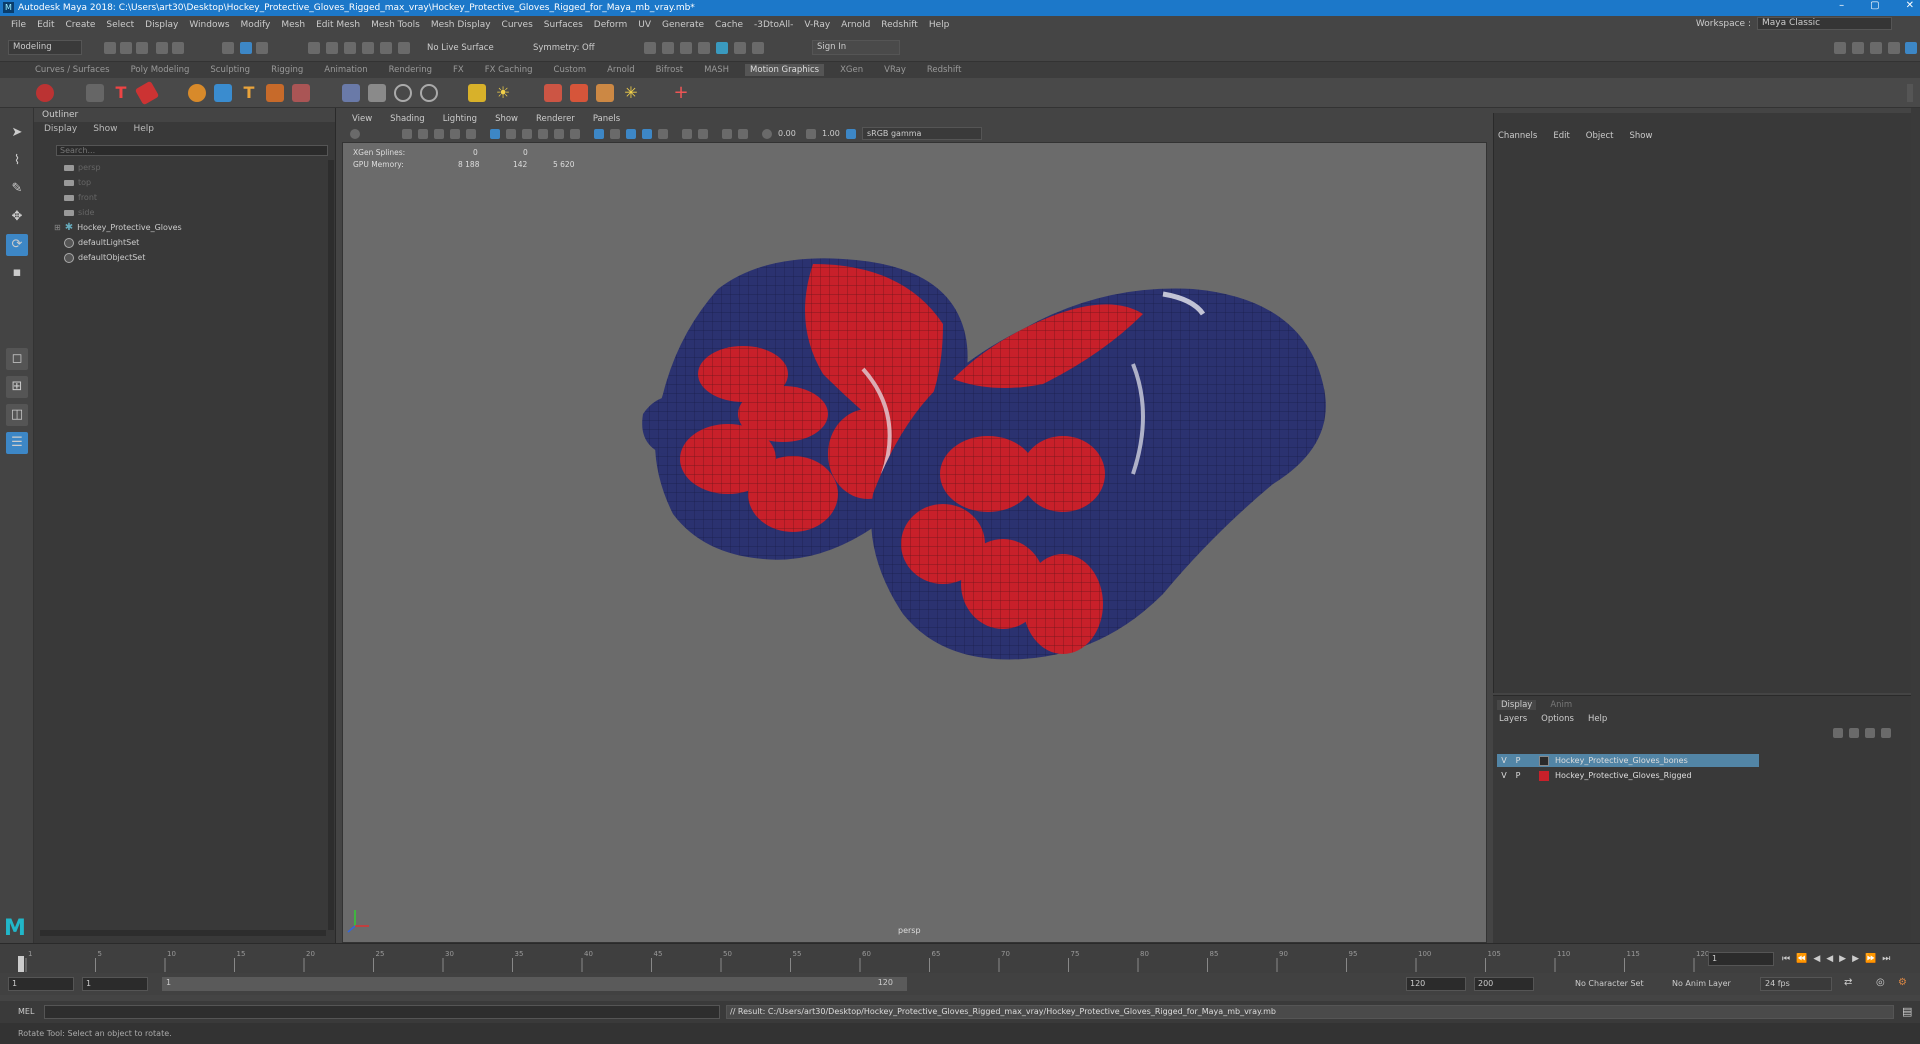  Describe the element at coordinates (17, 245) in the screenshot. I see `rotate-tool-icon: ⟳` at that location.